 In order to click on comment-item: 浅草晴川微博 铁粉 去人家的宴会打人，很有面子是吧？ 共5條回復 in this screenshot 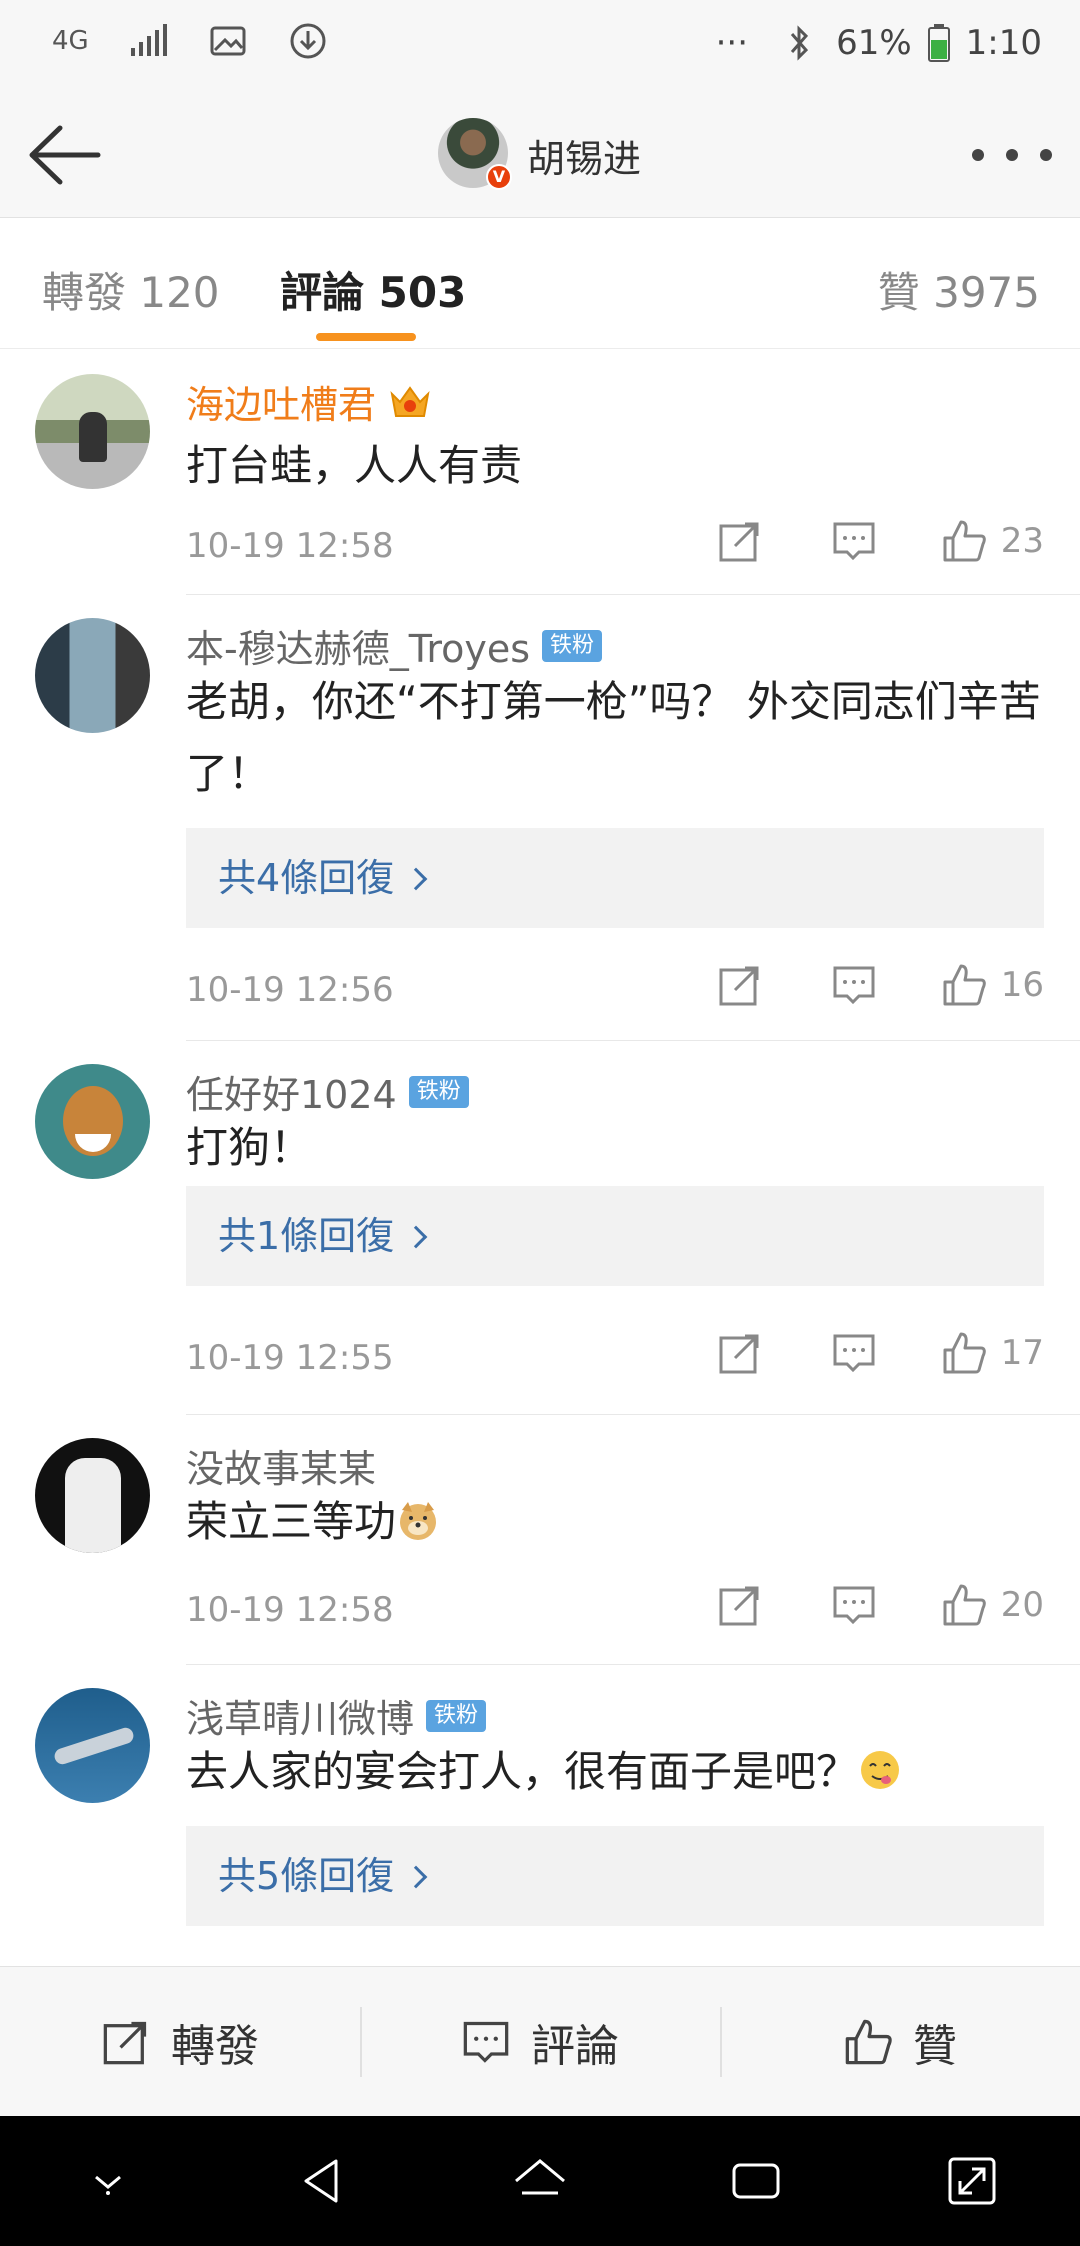, I will do `click(540, 1814)`.